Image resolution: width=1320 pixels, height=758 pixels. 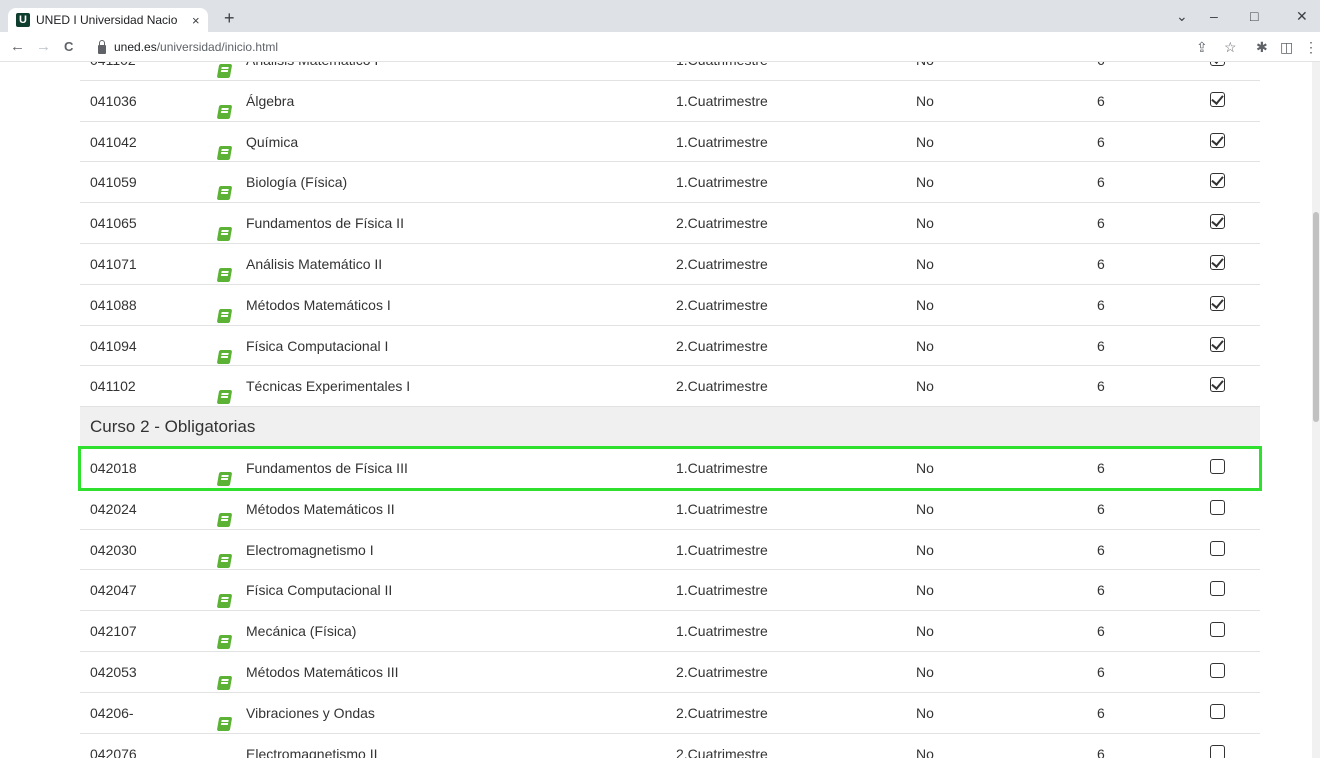 I want to click on minimize-icon: –, so click(x=1214, y=16).